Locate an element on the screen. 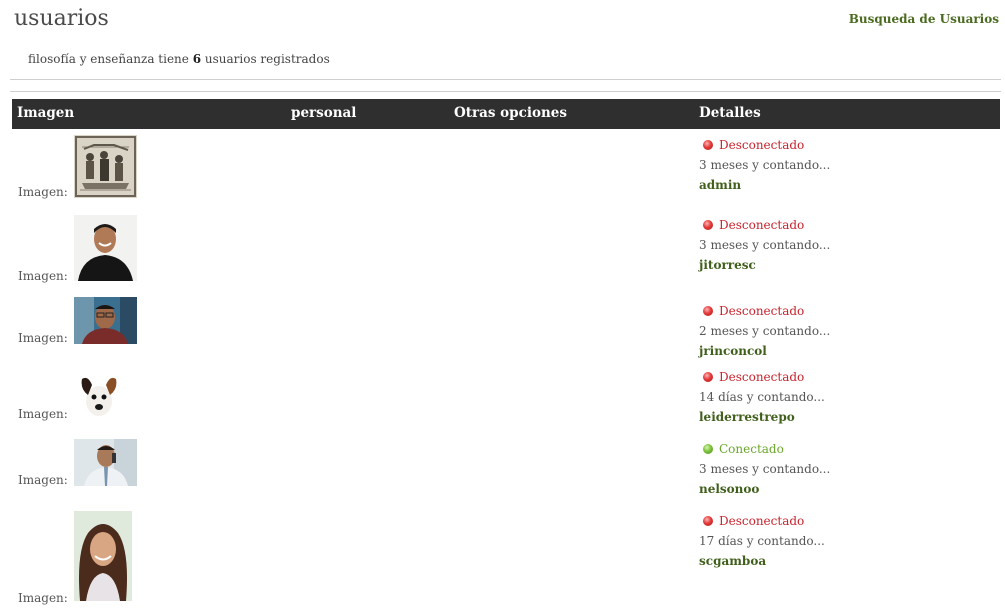 Image resolution: width=1005 pixels, height=616 pixels. column-header-imagen: Imagen is located at coordinates (46, 113).